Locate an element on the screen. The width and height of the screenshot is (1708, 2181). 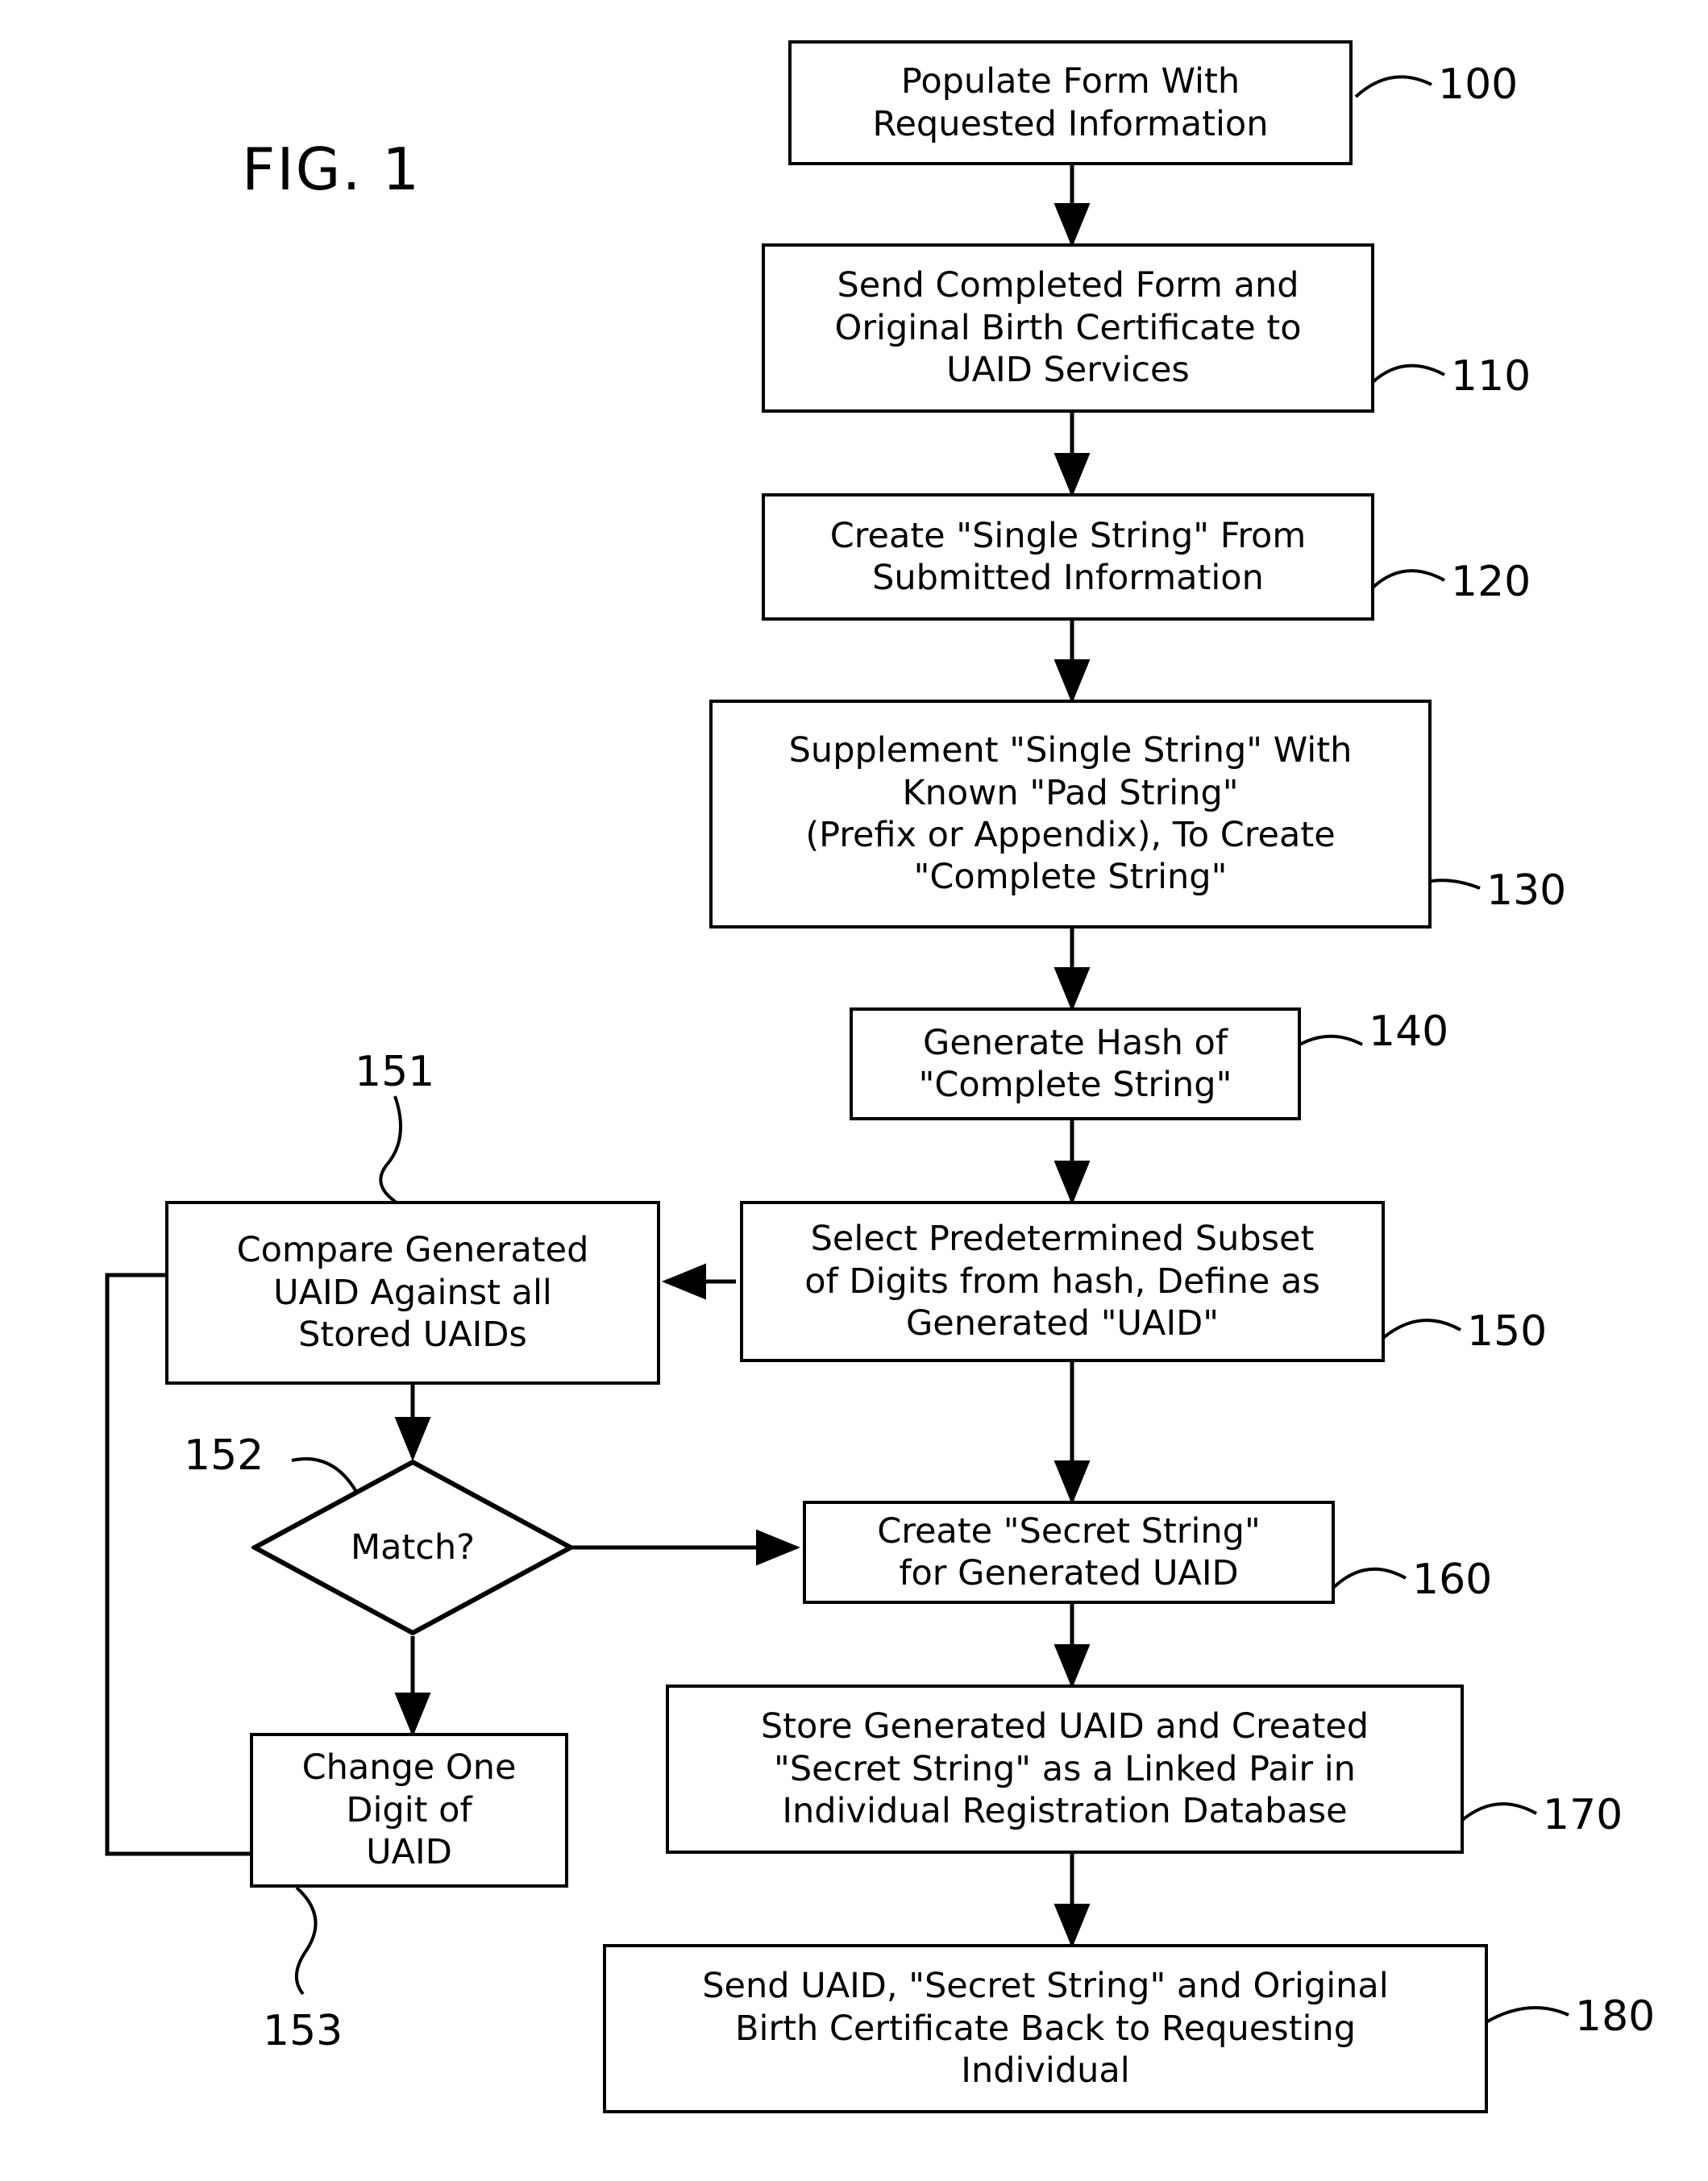
ref-180: 180 is located at coordinates (1616, 2016).